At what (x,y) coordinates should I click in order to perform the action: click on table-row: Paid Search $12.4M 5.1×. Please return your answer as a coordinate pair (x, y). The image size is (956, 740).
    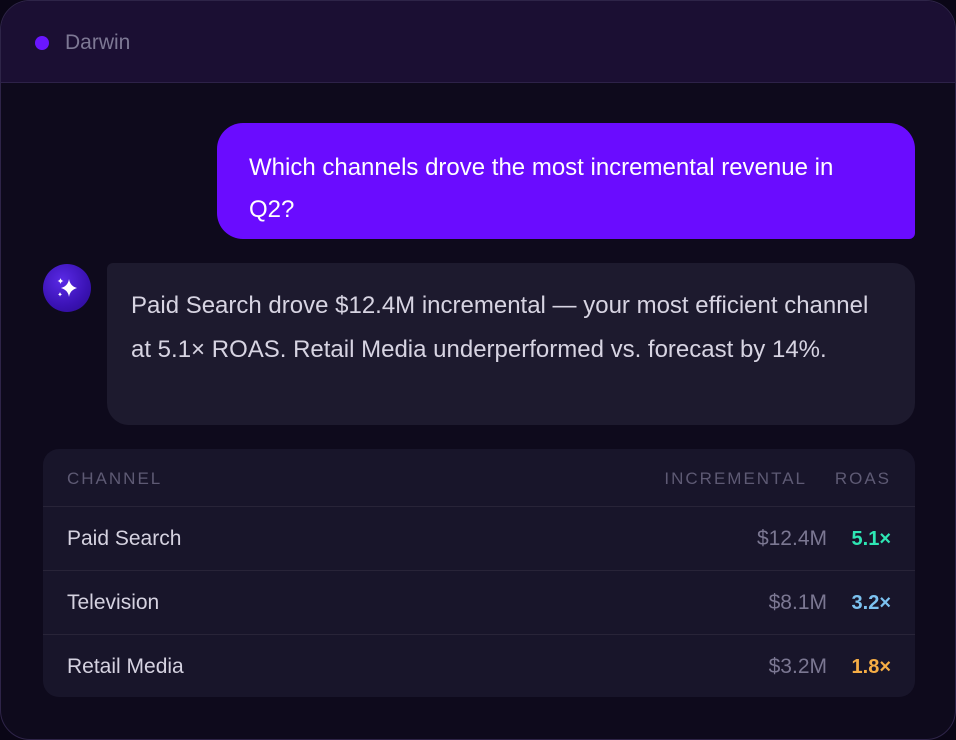
    Looking at the image, I should click on (479, 539).